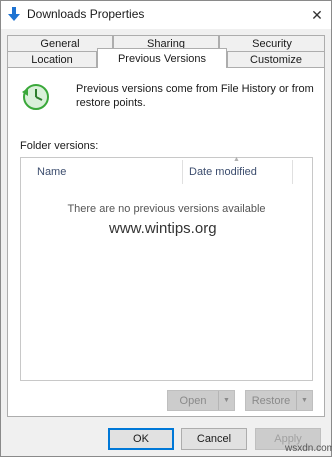  Describe the element at coordinates (86, 14) in the screenshot. I see `window-title: Downloads Properties` at that location.